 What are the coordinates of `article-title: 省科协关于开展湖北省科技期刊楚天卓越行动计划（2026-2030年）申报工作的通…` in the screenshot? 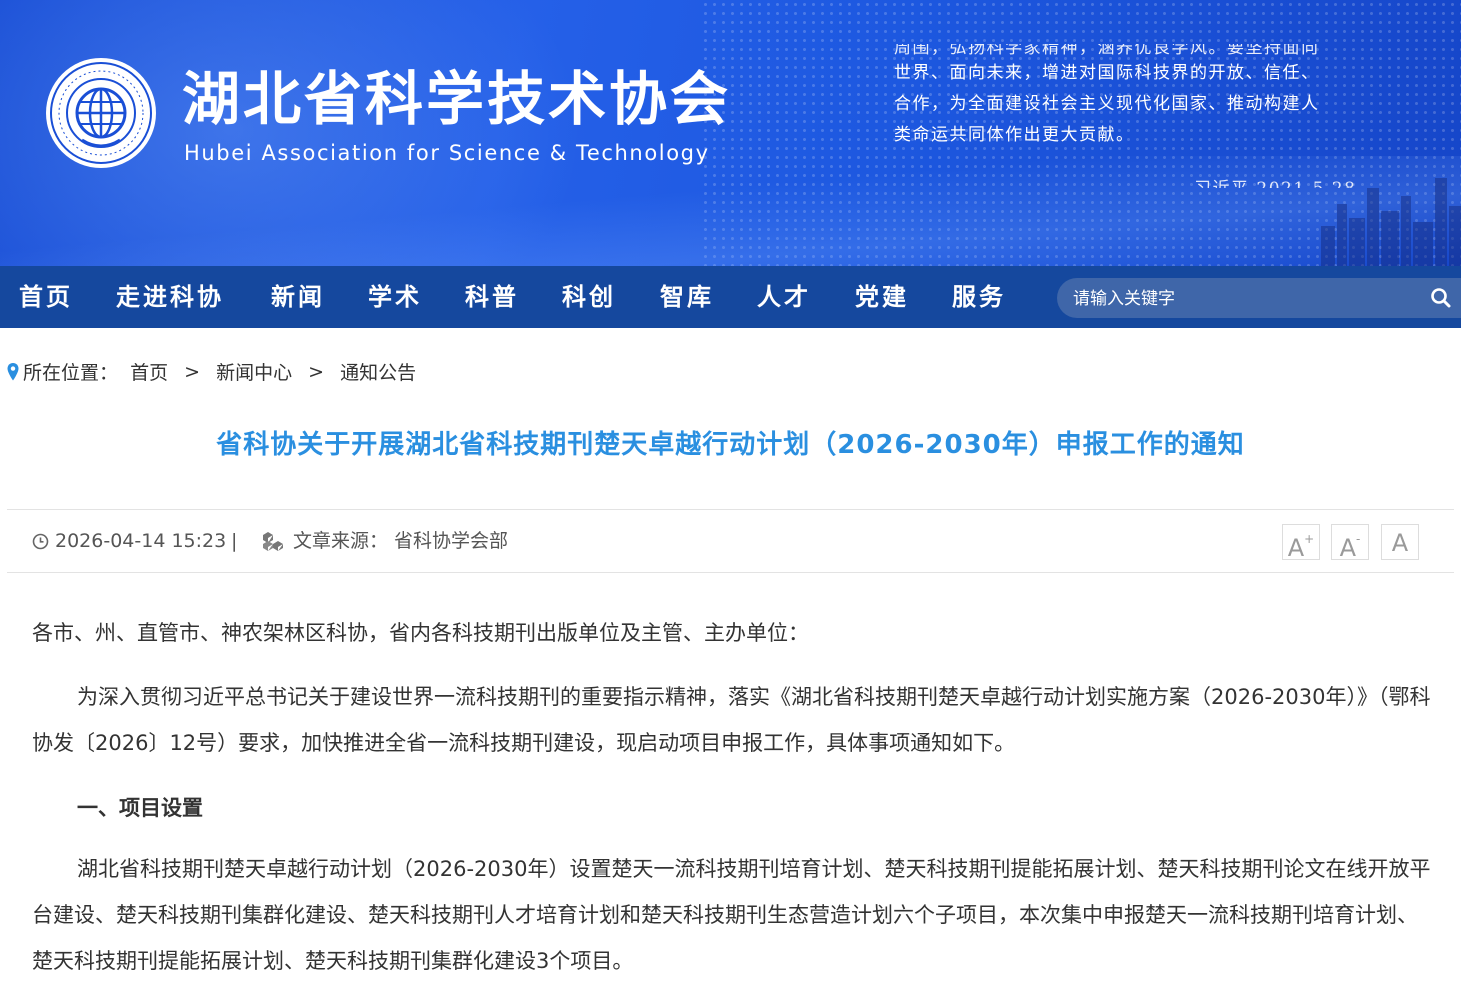 It's located at (730, 445).